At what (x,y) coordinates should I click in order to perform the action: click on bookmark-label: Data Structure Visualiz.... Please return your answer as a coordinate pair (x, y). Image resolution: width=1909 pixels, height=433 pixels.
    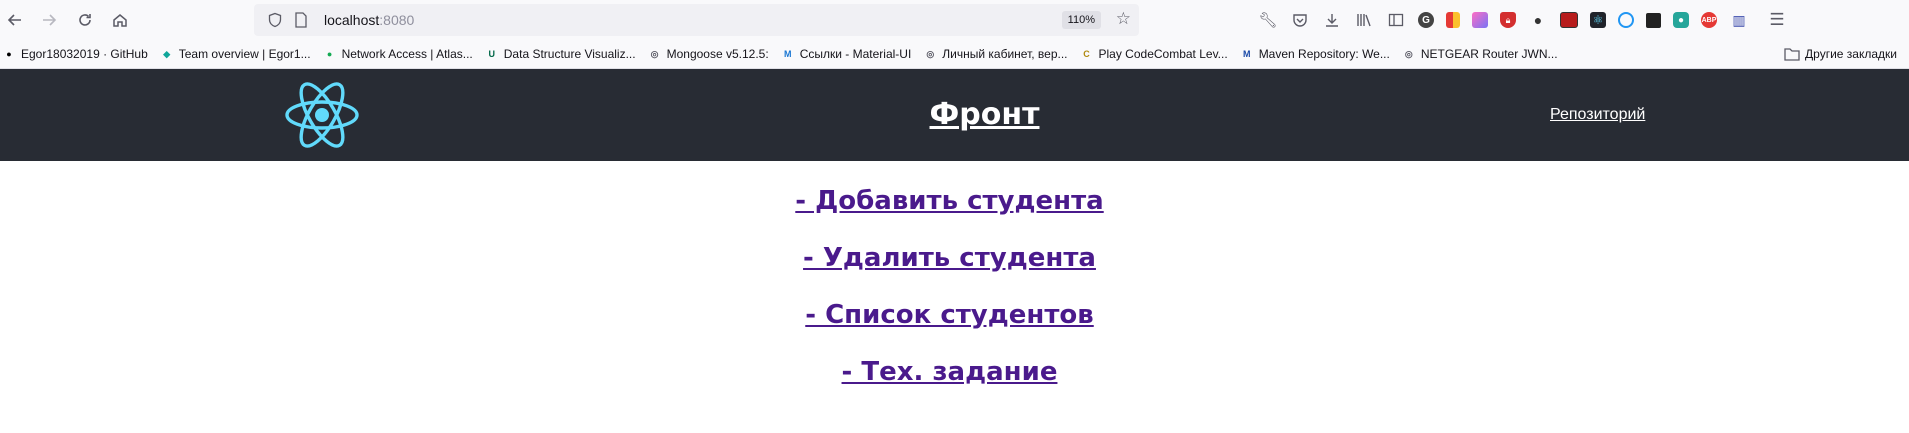
    Looking at the image, I should click on (569, 54).